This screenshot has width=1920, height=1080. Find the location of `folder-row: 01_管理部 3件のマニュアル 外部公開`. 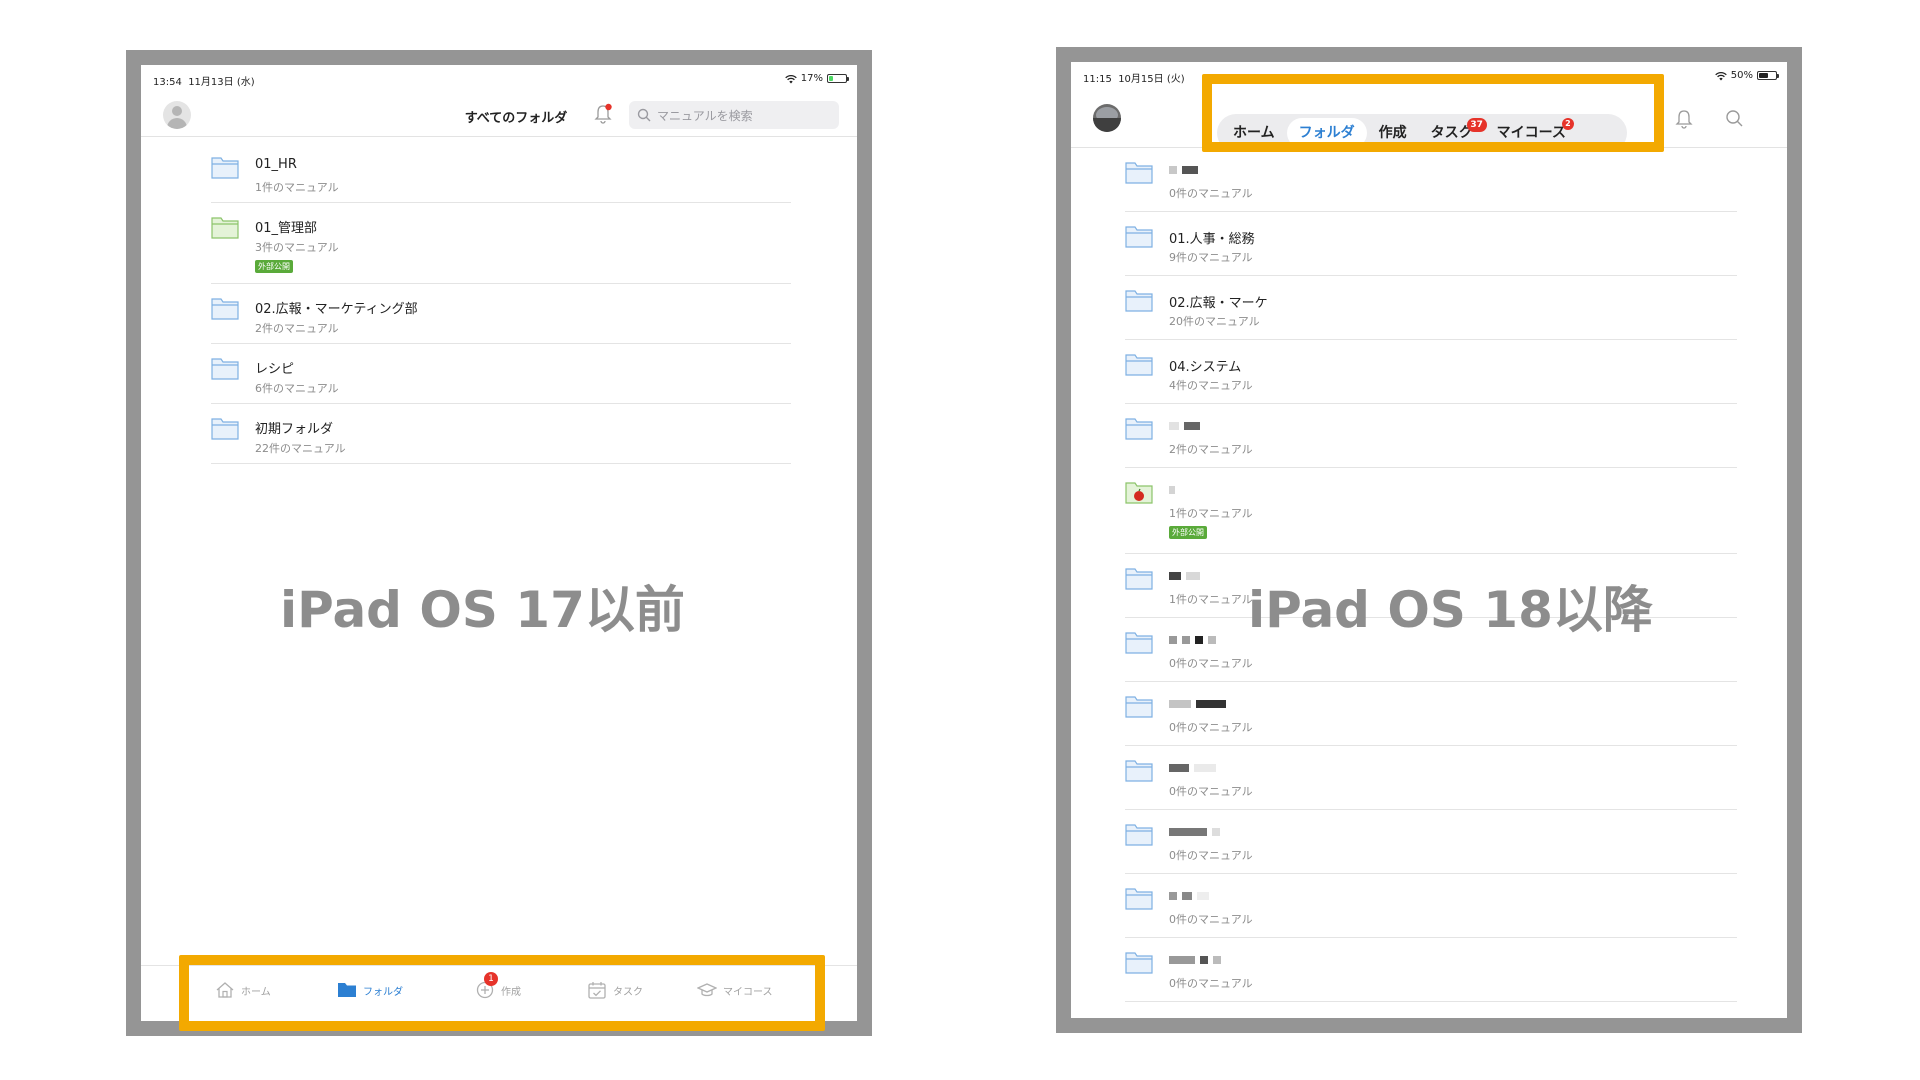

folder-row: 01_管理部 3件のマニュアル 外部公開 is located at coordinates (501, 243).